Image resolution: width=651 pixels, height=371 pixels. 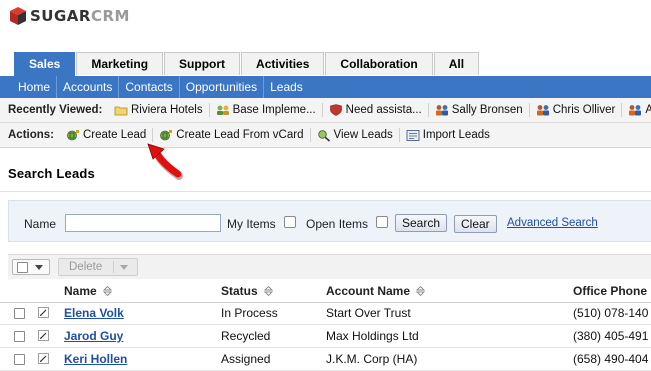 What do you see at coordinates (335, 110) in the screenshot?
I see `shield-icon` at bounding box center [335, 110].